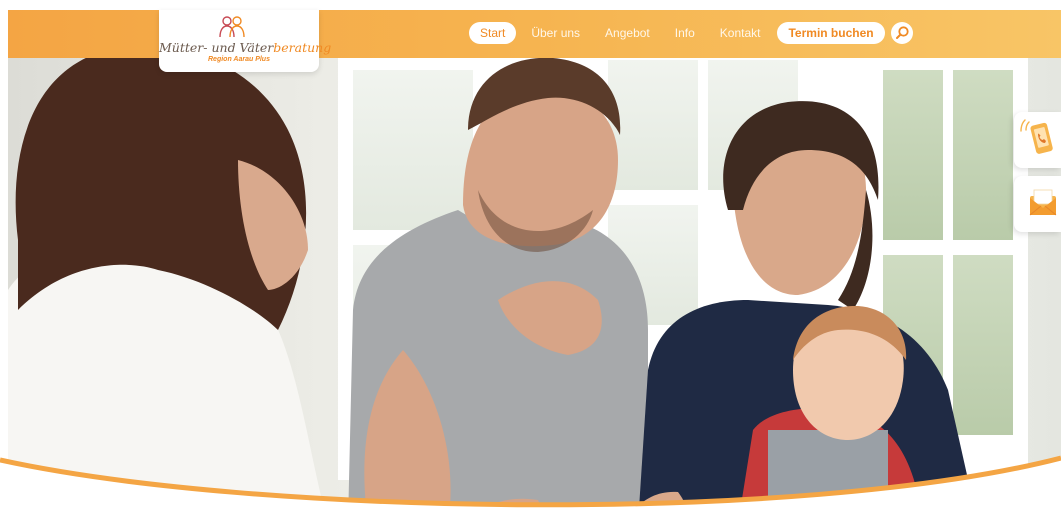 Image resolution: width=1061 pixels, height=524 pixels. Describe the element at coordinates (1036, 136) in the screenshot. I see `phone-icon` at that location.